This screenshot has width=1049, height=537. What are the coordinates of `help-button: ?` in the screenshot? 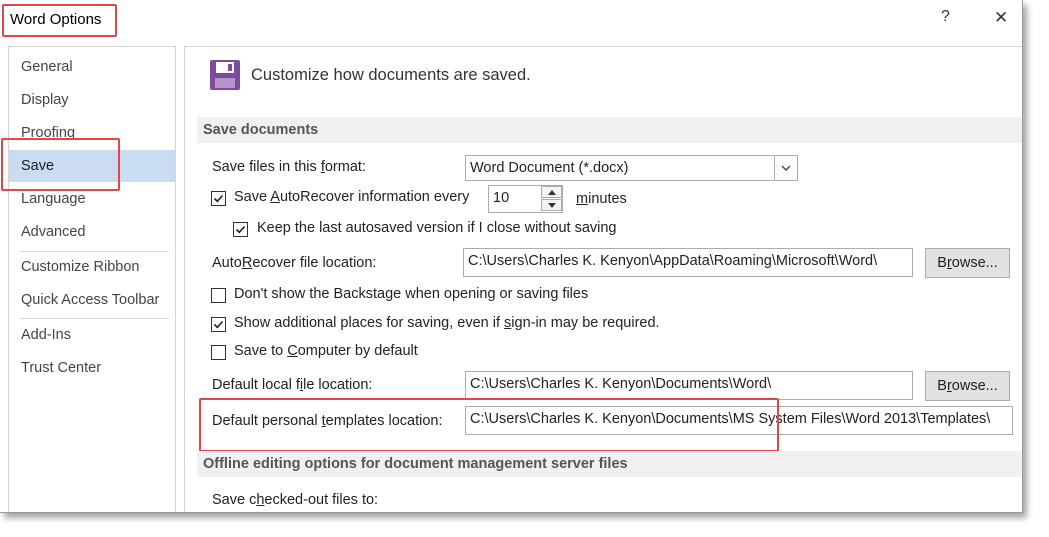 It's located at (945, 17).